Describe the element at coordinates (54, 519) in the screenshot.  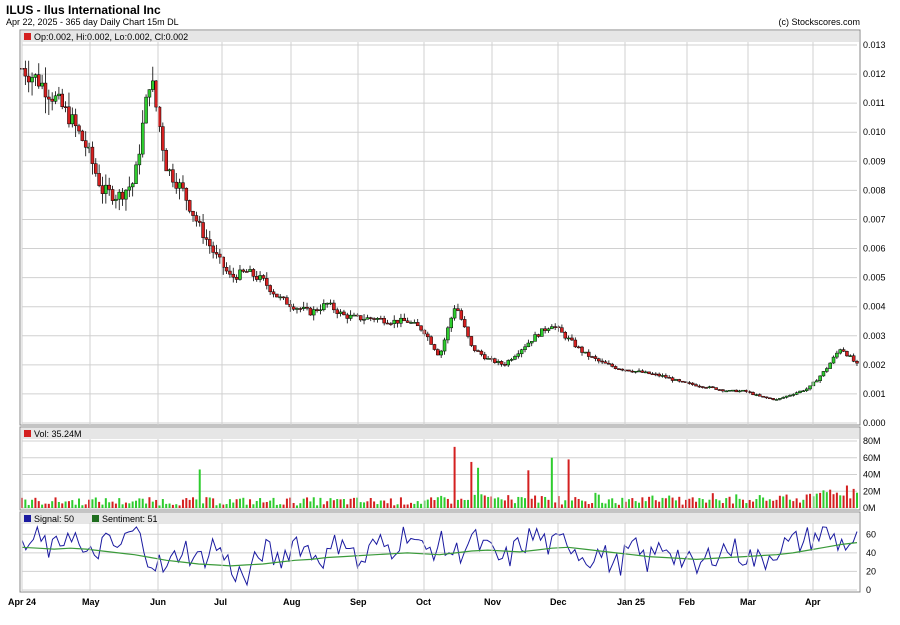
I see `signal-legend: Signal: 50` at that location.